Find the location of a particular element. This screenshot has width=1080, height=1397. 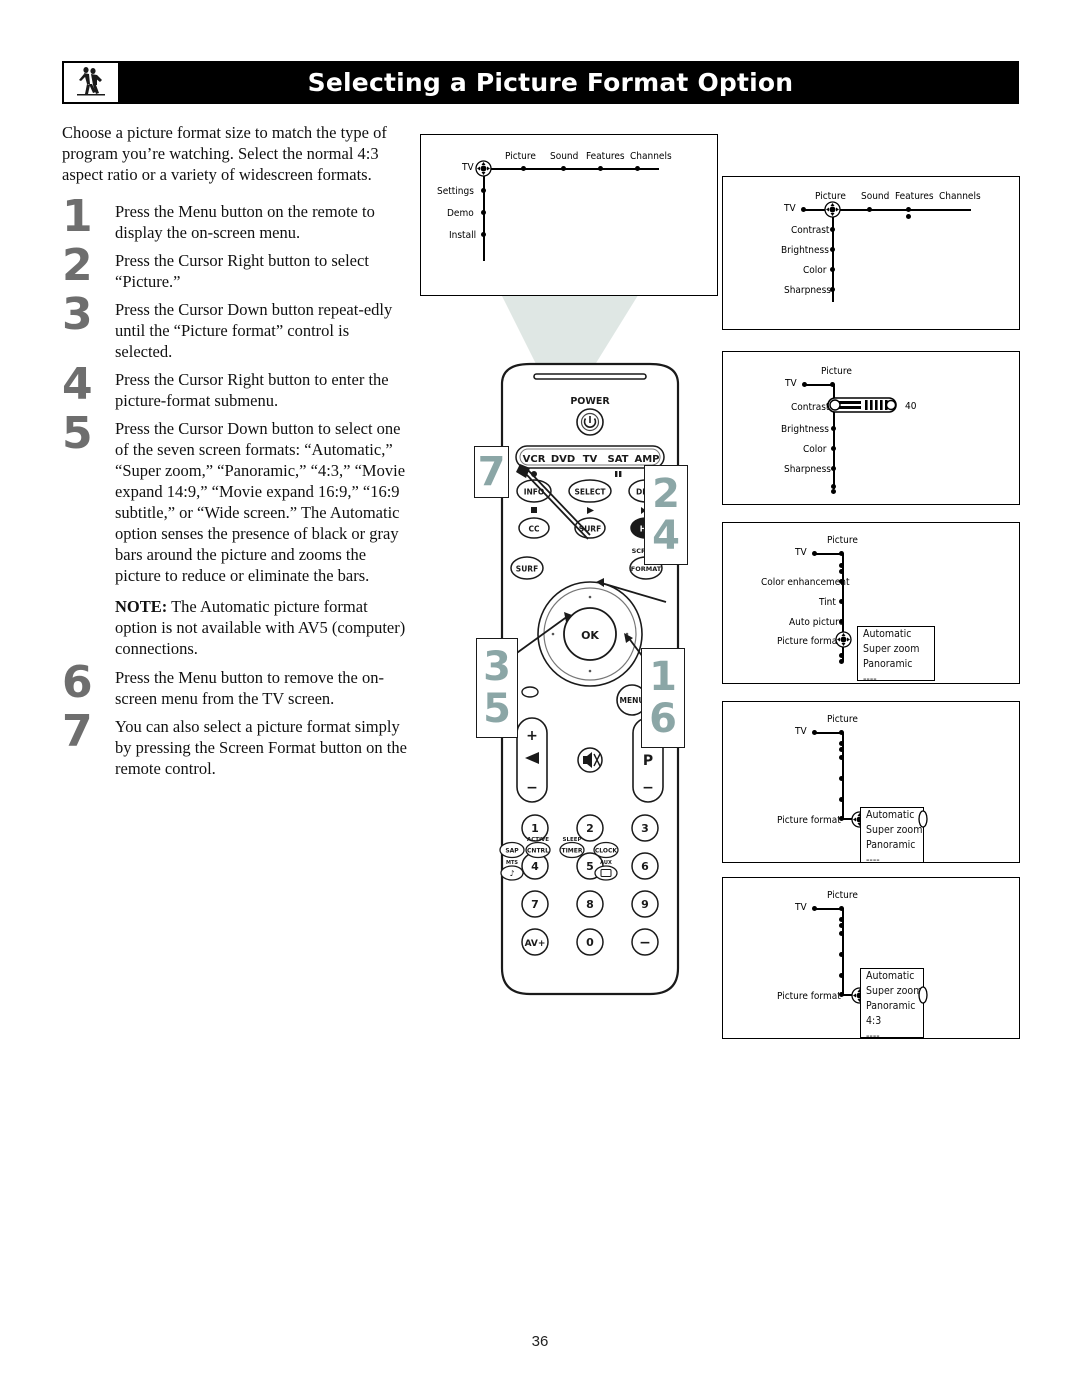

p3-menu-item-auto-picture: Auto picture is located at coordinates (817, 622).